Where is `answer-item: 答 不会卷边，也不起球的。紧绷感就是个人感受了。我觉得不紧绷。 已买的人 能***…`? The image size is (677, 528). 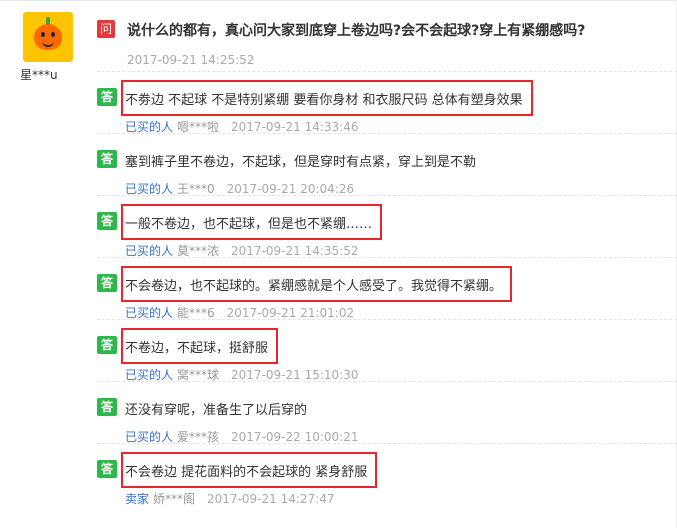
answer-item: 答 不会卷边，也不起球的。紧绷感就是个人感受了。我觉得不紧绷。 已买的人 能***… is located at coordinates (387, 288).